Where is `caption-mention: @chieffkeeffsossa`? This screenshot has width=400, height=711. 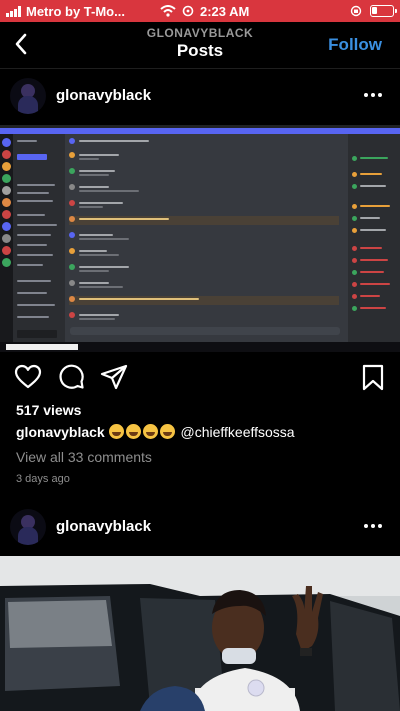
caption-mention: @chieffkeeffsossa is located at coordinates (237, 432).